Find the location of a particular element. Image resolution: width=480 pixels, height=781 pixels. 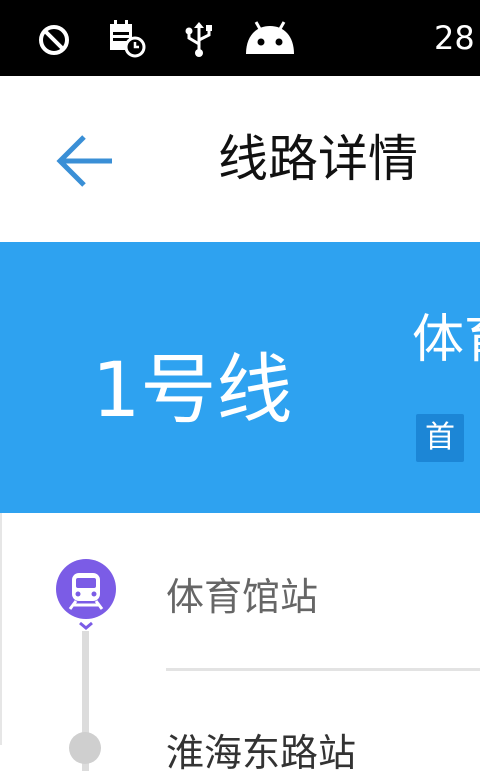

back-button is located at coordinates (85, 161).